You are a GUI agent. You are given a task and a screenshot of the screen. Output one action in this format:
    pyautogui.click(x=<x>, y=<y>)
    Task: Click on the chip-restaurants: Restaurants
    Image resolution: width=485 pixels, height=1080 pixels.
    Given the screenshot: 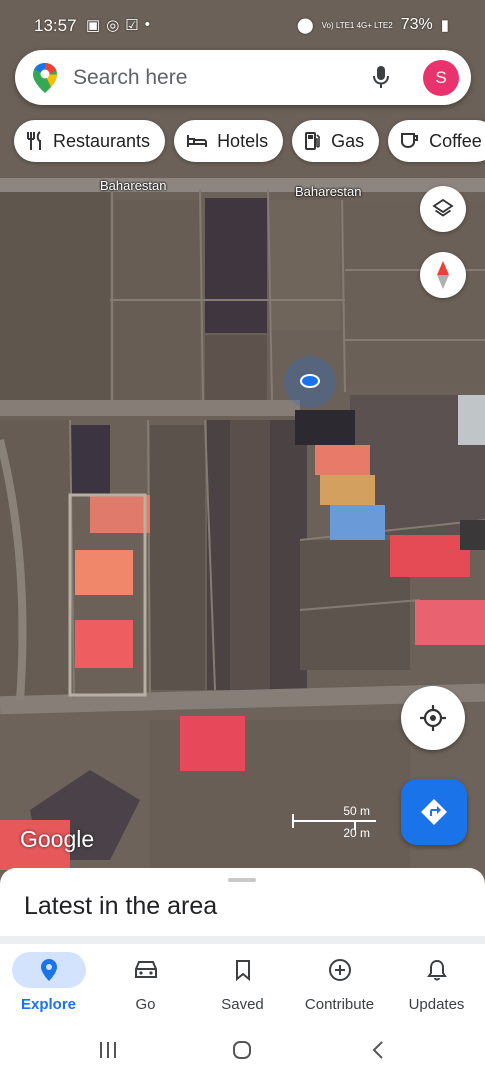 What is the action you would take?
    pyautogui.click(x=90, y=141)
    